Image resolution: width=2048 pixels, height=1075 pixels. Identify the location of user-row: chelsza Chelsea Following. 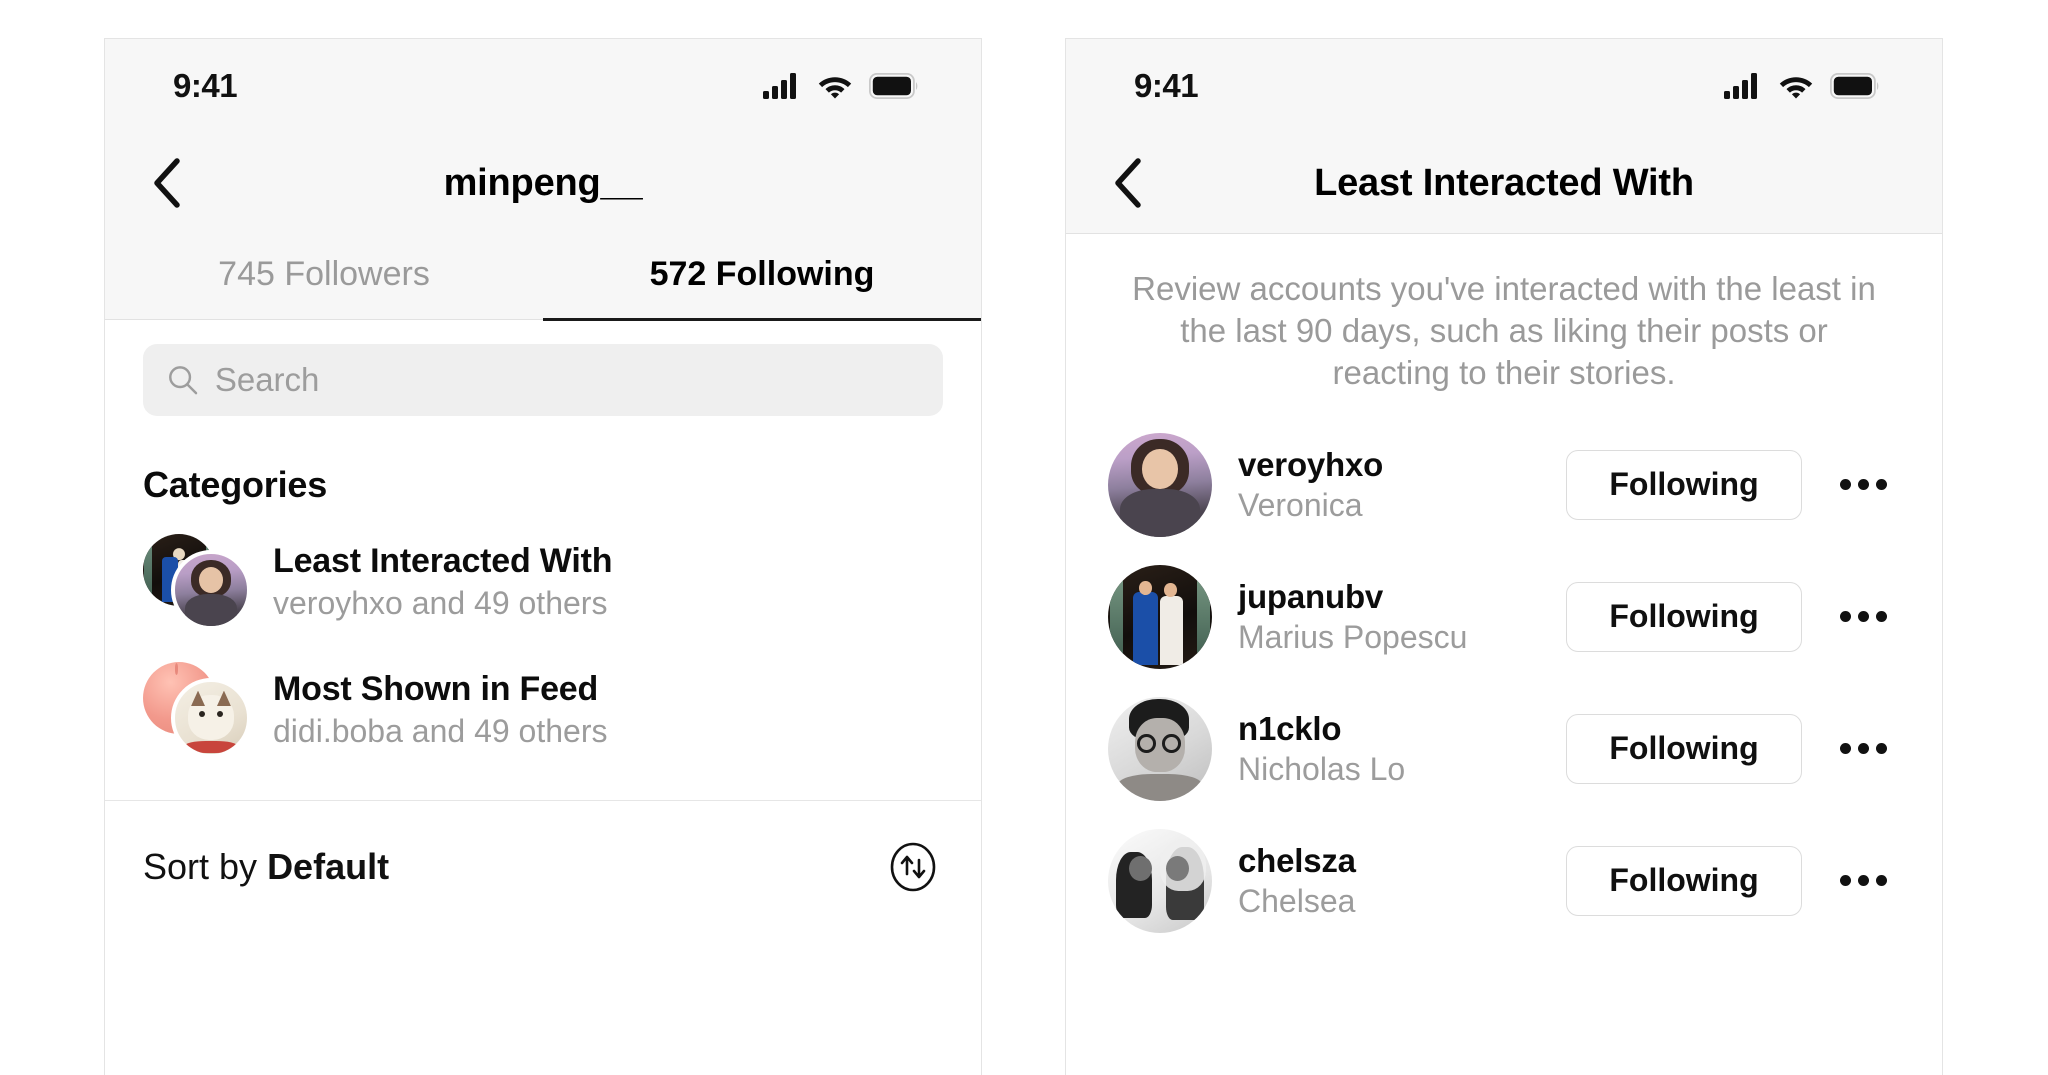
(1504, 881).